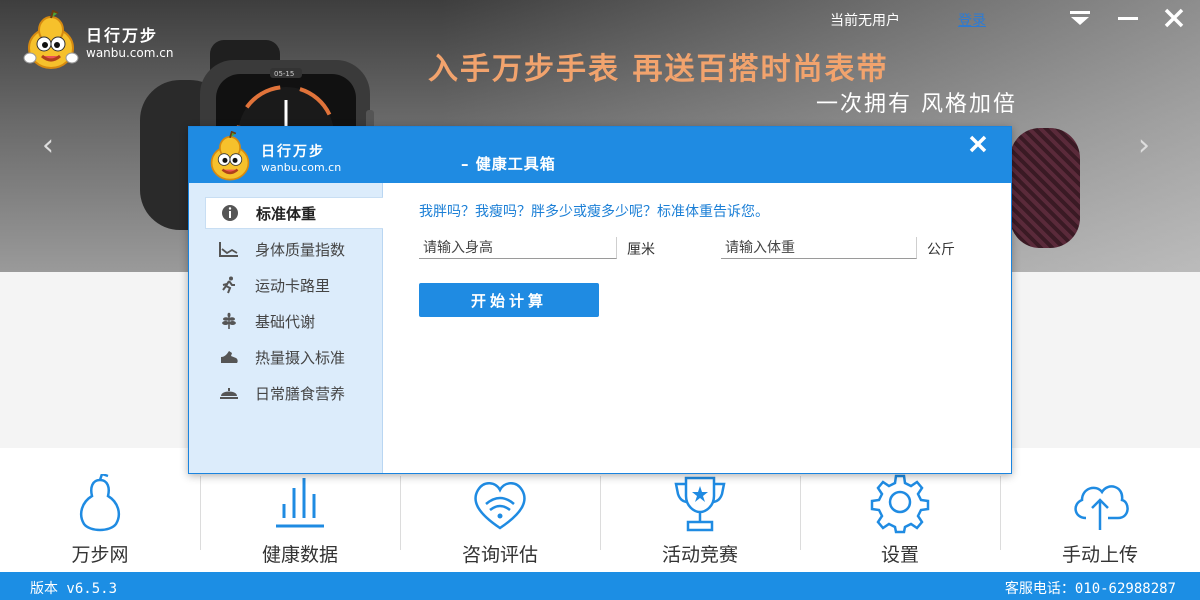 The height and width of the screenshot is (600, 1200). I want to click on sidebar-item-metabolism: 基础代谢, so click(286, 321).